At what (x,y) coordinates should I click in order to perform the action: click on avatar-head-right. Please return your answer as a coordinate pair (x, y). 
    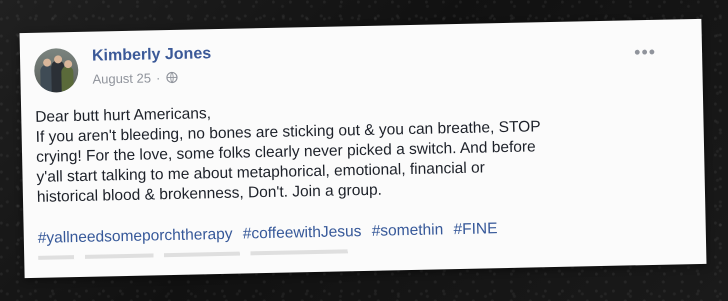
    Looking at the image, I should click on (68, 64).